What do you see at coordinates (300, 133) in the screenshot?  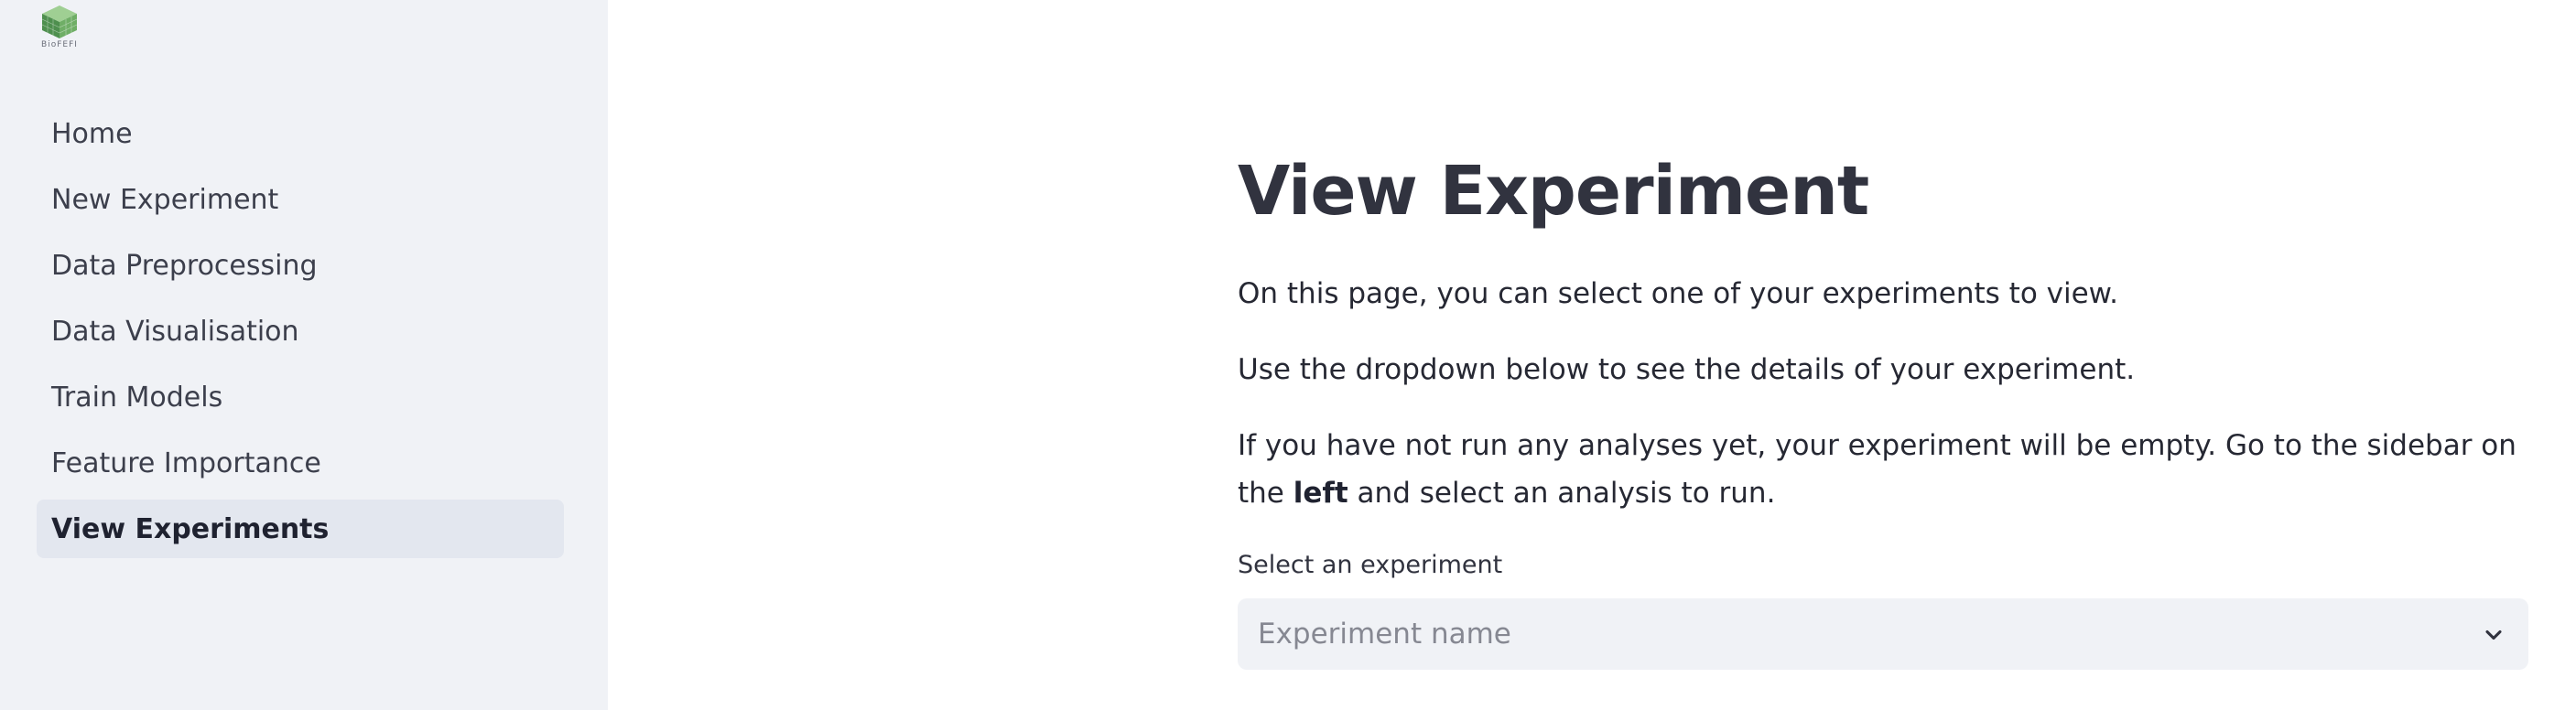 I see `sidebar-item-home: Home` at bounding box center [300, 133].